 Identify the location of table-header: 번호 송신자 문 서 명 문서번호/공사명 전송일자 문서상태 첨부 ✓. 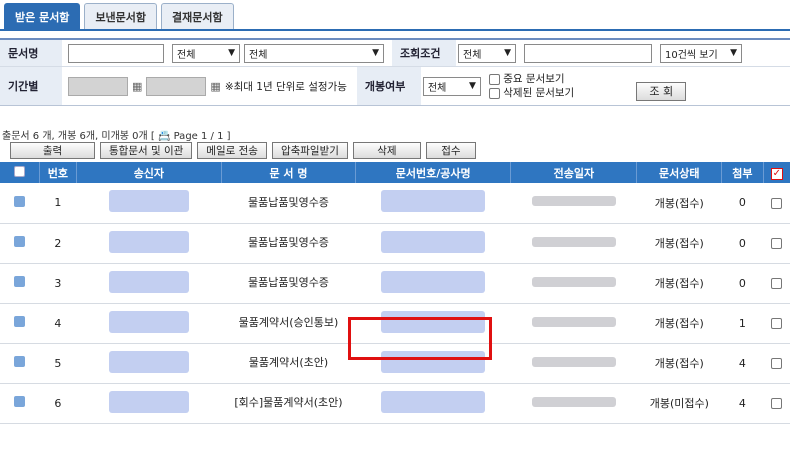
(395, 172).